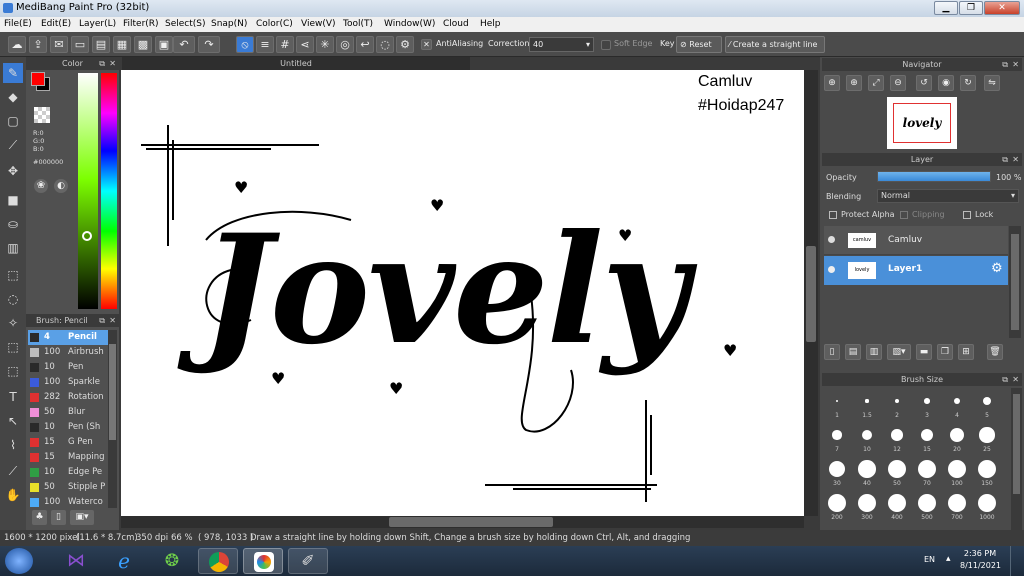 Image resolution: width=1024 pixels, height=576 pixels. I want to click on ie-icon: ℯ, so click(124, 561).